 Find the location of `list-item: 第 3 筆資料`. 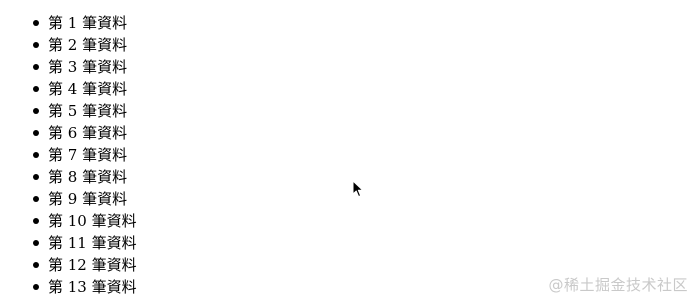

list-item: 第 3 筆資料 is located at coordinates (85, 67).